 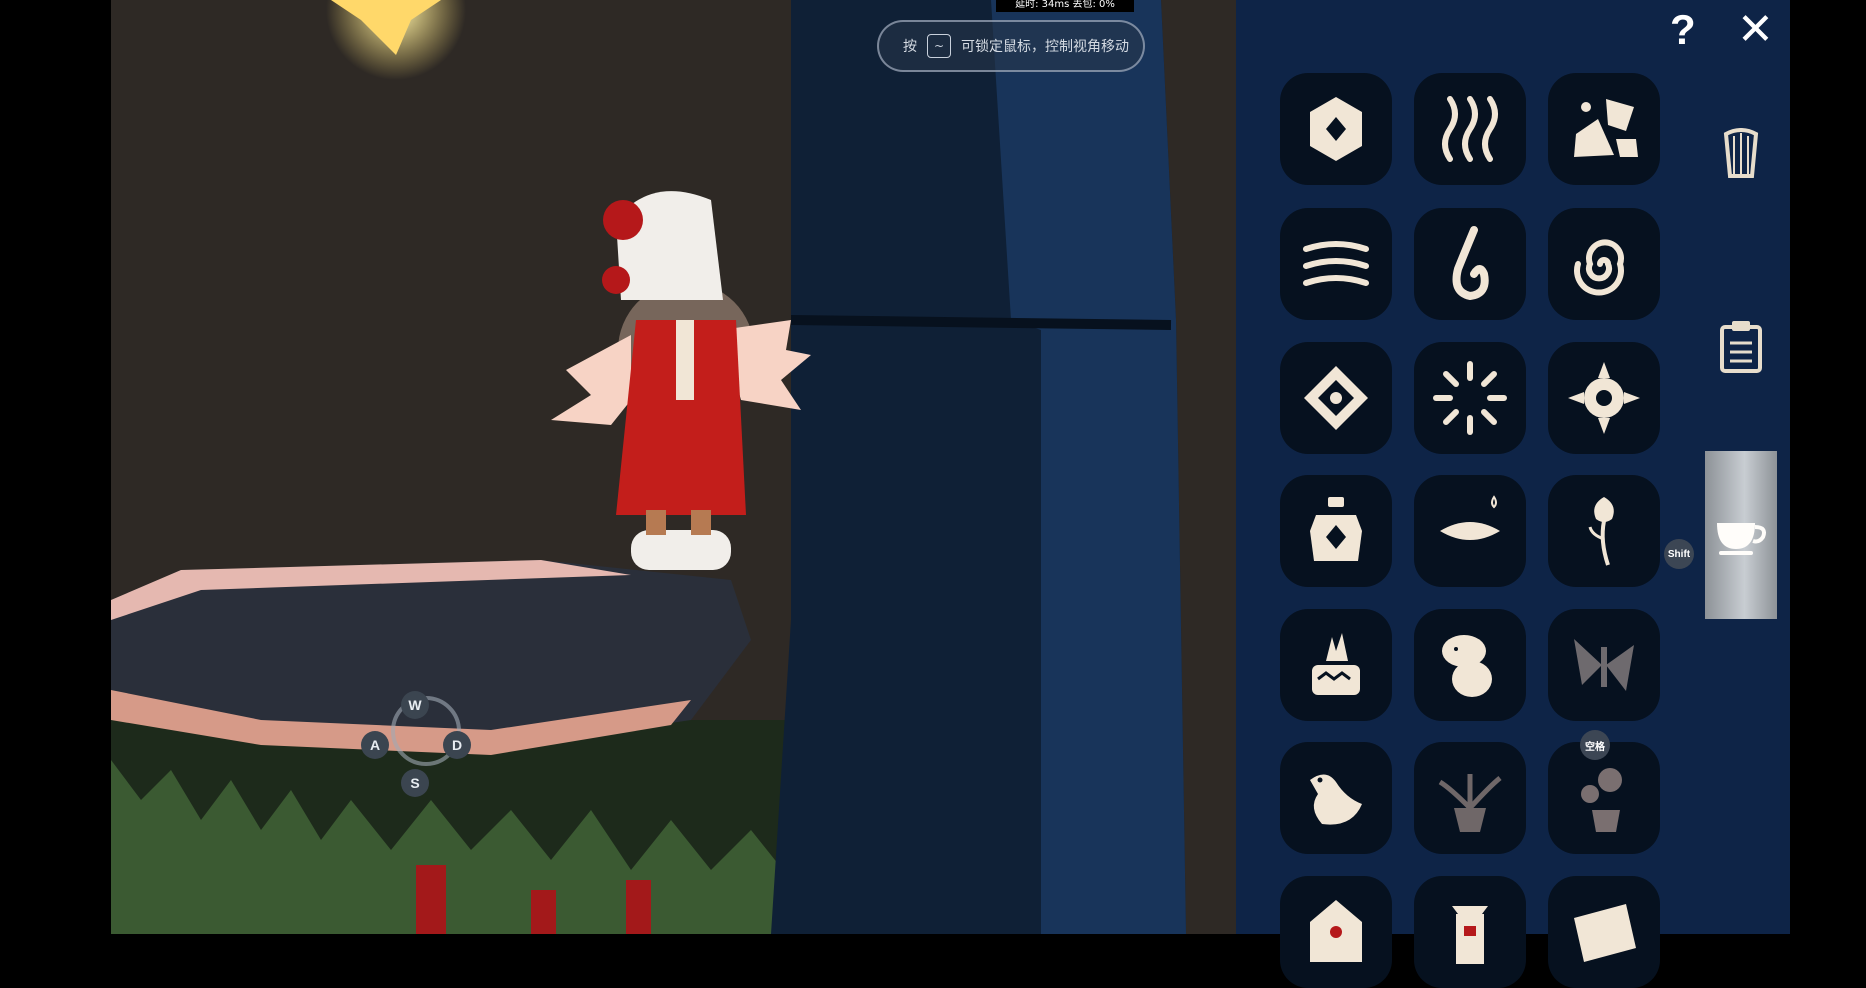 I want to click on map-card-icon, so click(x=1605, y=933).